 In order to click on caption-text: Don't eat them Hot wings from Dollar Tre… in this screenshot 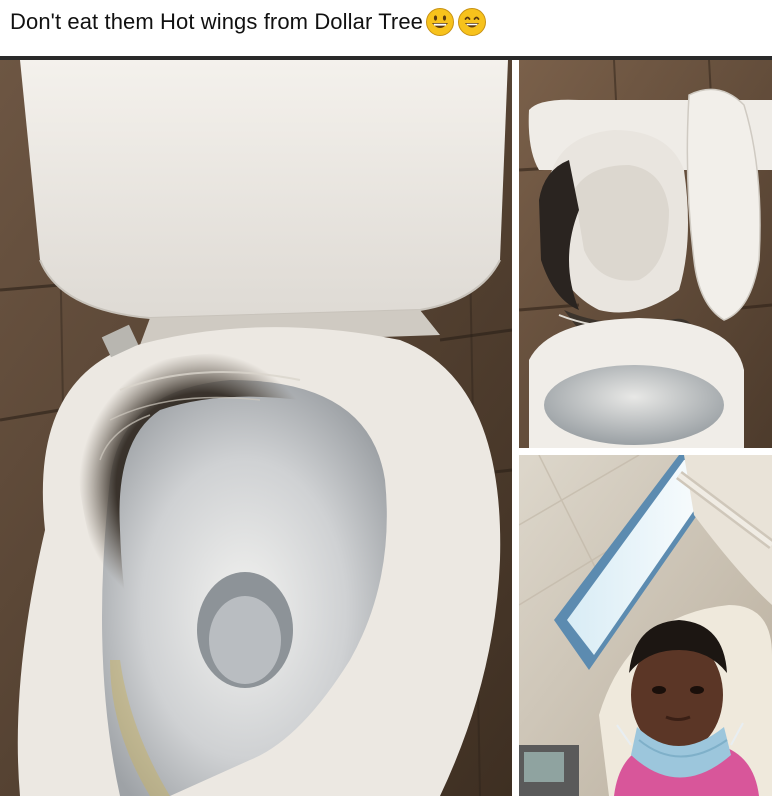, I will do `click(216, 22)`.